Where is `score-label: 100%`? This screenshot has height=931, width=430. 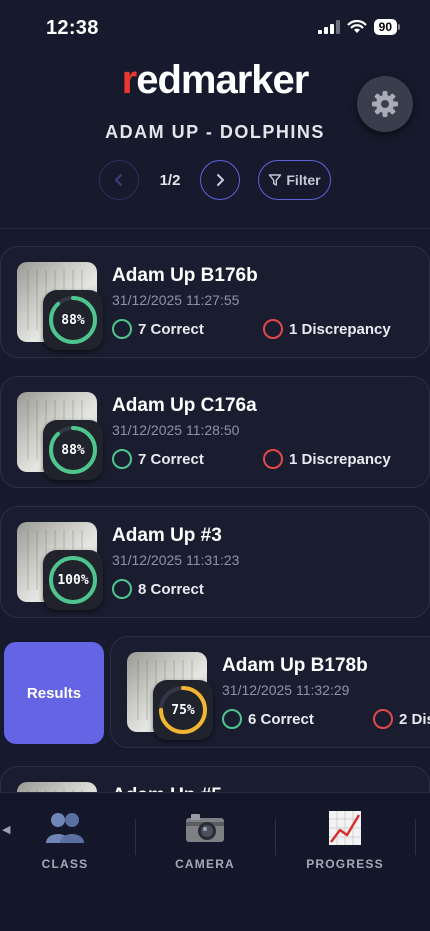
score-label: 100% is located at coordinates (73, 580).